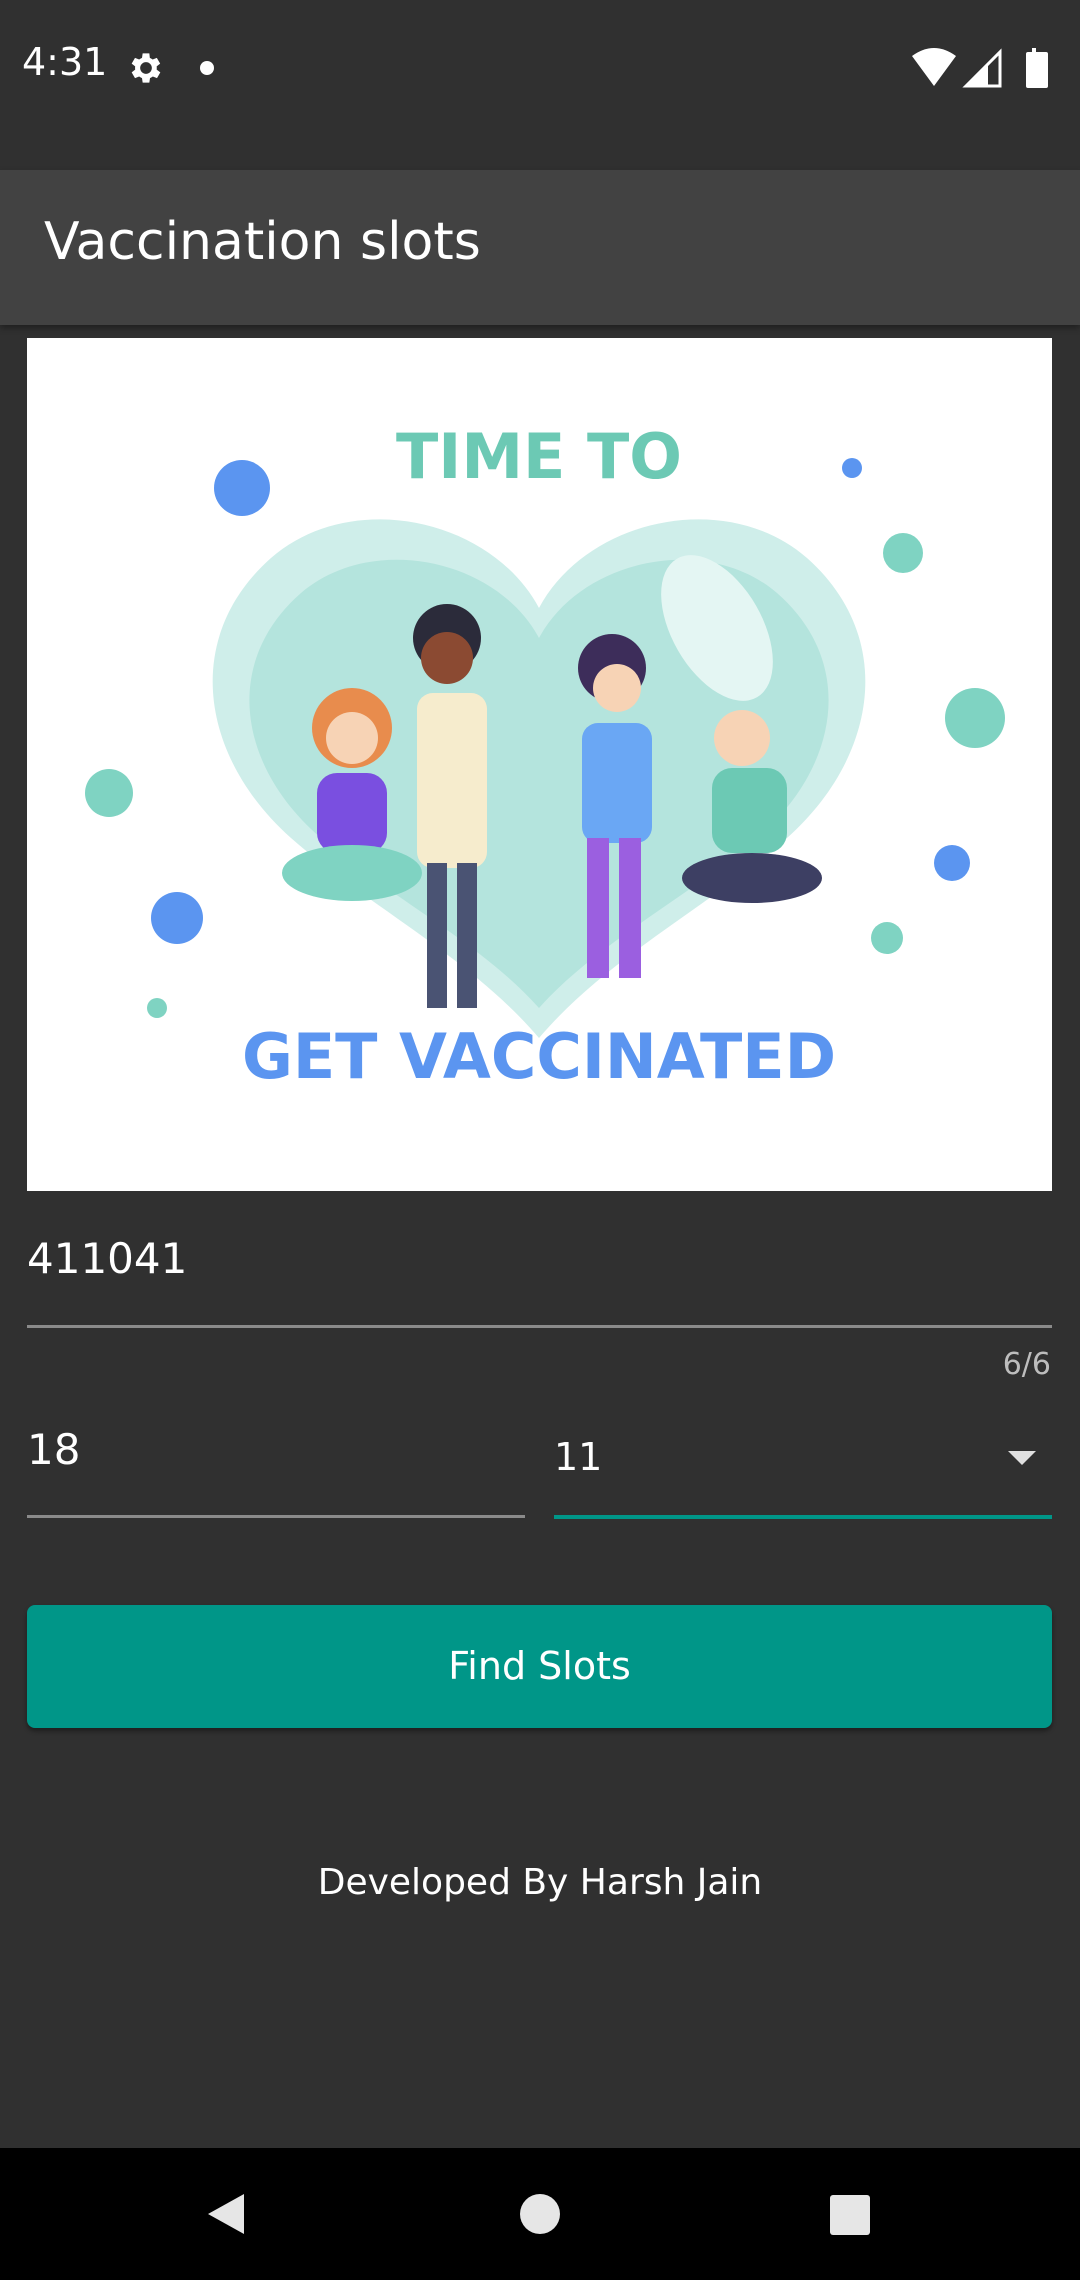 The height and width of the screenshot is (2280, 1080). What do you see at coordinates (226, 2214) in the screenshot?
I see `back-icon` at bounding box center [226, 2214].